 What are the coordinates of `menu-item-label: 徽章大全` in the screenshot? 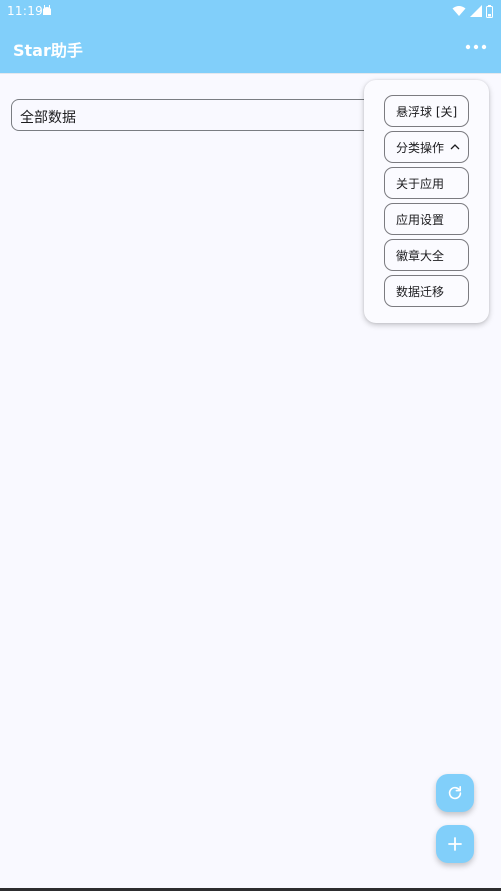 It's located at (420, 255).